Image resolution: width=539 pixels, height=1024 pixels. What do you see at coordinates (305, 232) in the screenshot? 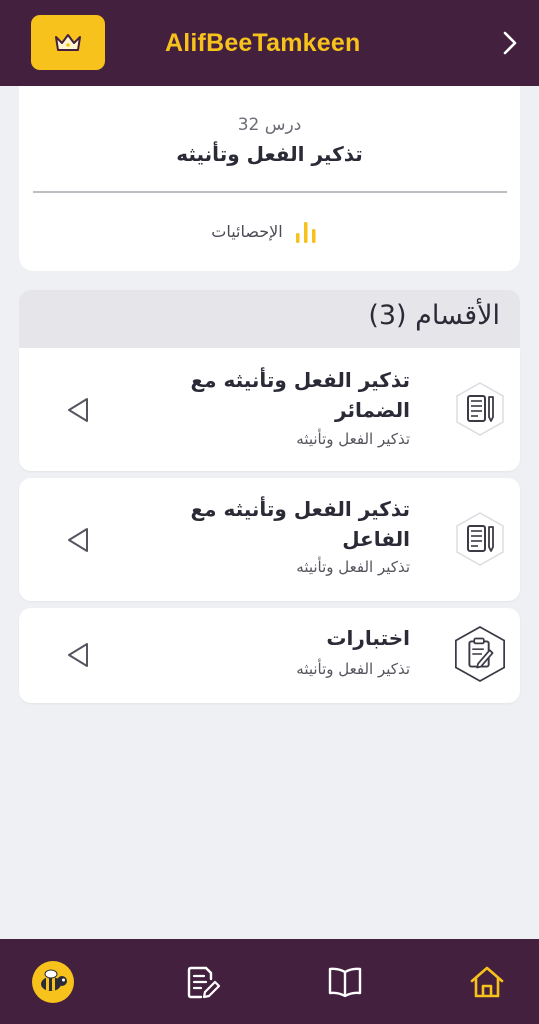
I see `bar-chart-icon` at bounding box center [305, 232].